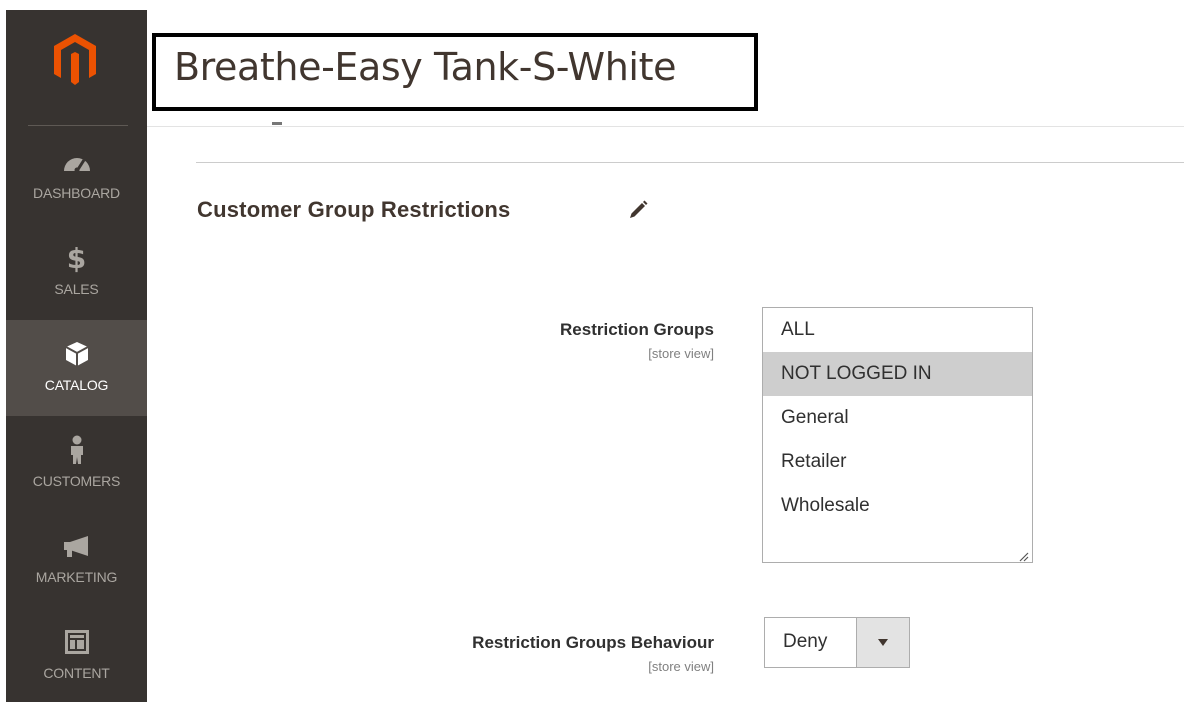 This screenshot has width=1184, height=704. What do you see at coordinates (76, 162) in the screenshot?
I see `dashboard-gauge-icon` at bounding box center [76, 162].